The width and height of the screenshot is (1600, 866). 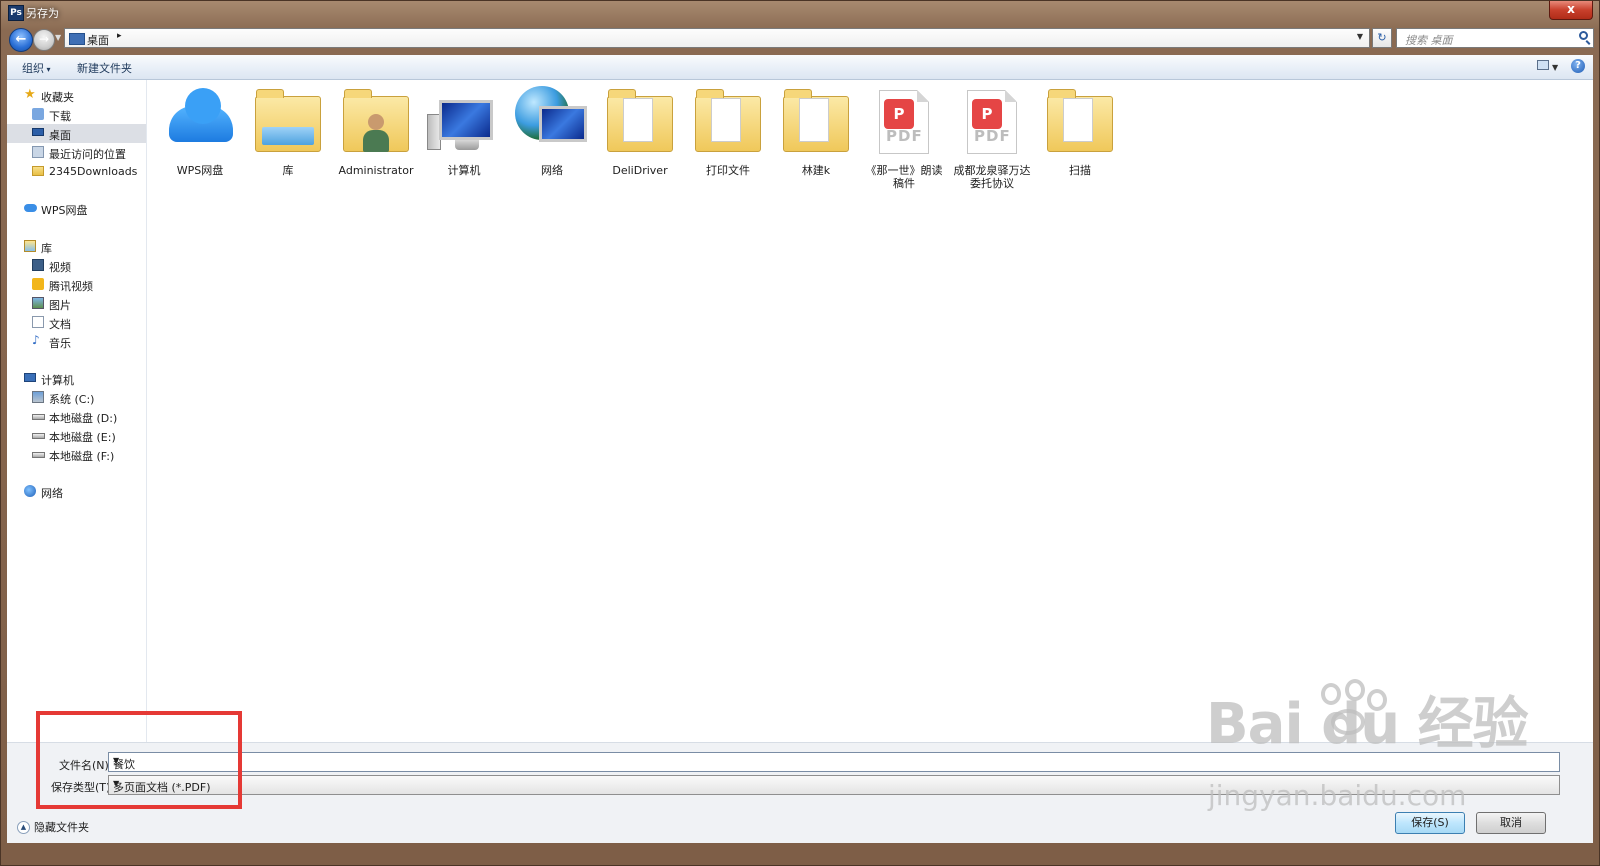 What do you see at coordinates (38, 322) in the screenshot?
I see `documents-icon` at bounding box center [38, 322].